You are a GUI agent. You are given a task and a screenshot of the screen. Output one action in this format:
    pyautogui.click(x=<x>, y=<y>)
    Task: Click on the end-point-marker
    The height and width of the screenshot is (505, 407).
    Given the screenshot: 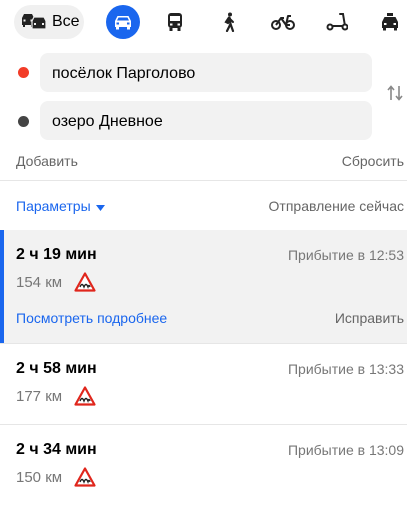 What is the action you would take?
    pyautogui.click(x=23, y=121)
    